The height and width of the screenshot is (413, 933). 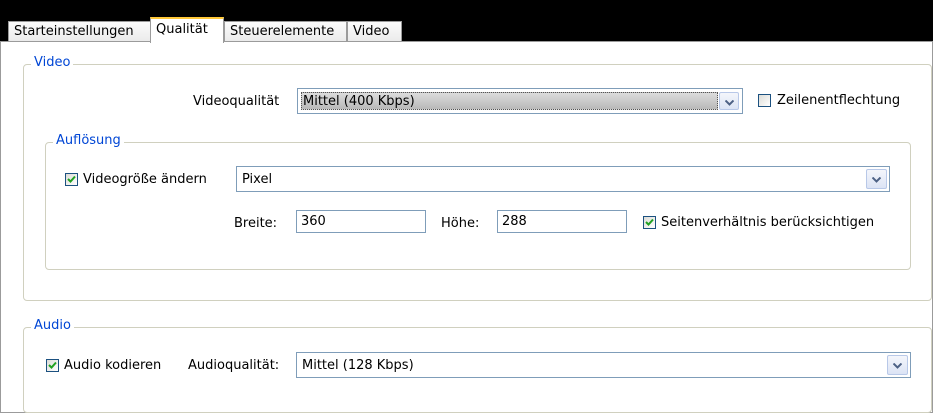 I want to click on tab-starteinstellungen: Starteinstellungen, so click(x=79, y=31).